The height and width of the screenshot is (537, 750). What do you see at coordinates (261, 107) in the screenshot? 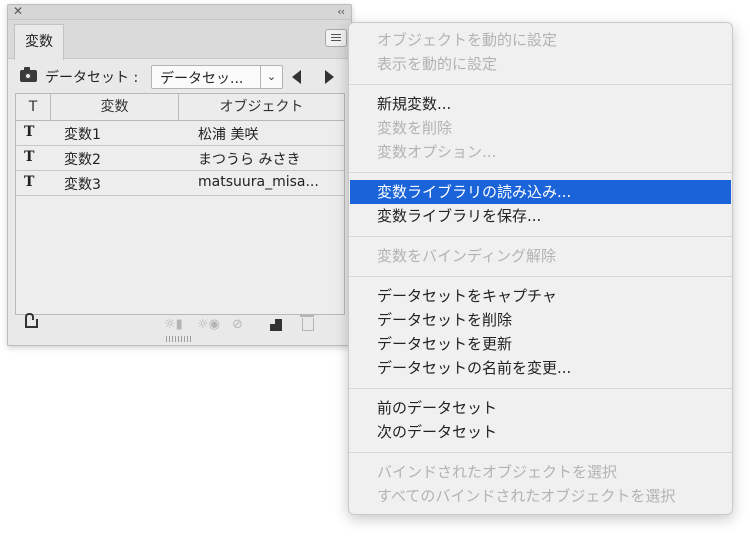
I see `column-header-object: オブジェクト` at bounding box center [261, 107].